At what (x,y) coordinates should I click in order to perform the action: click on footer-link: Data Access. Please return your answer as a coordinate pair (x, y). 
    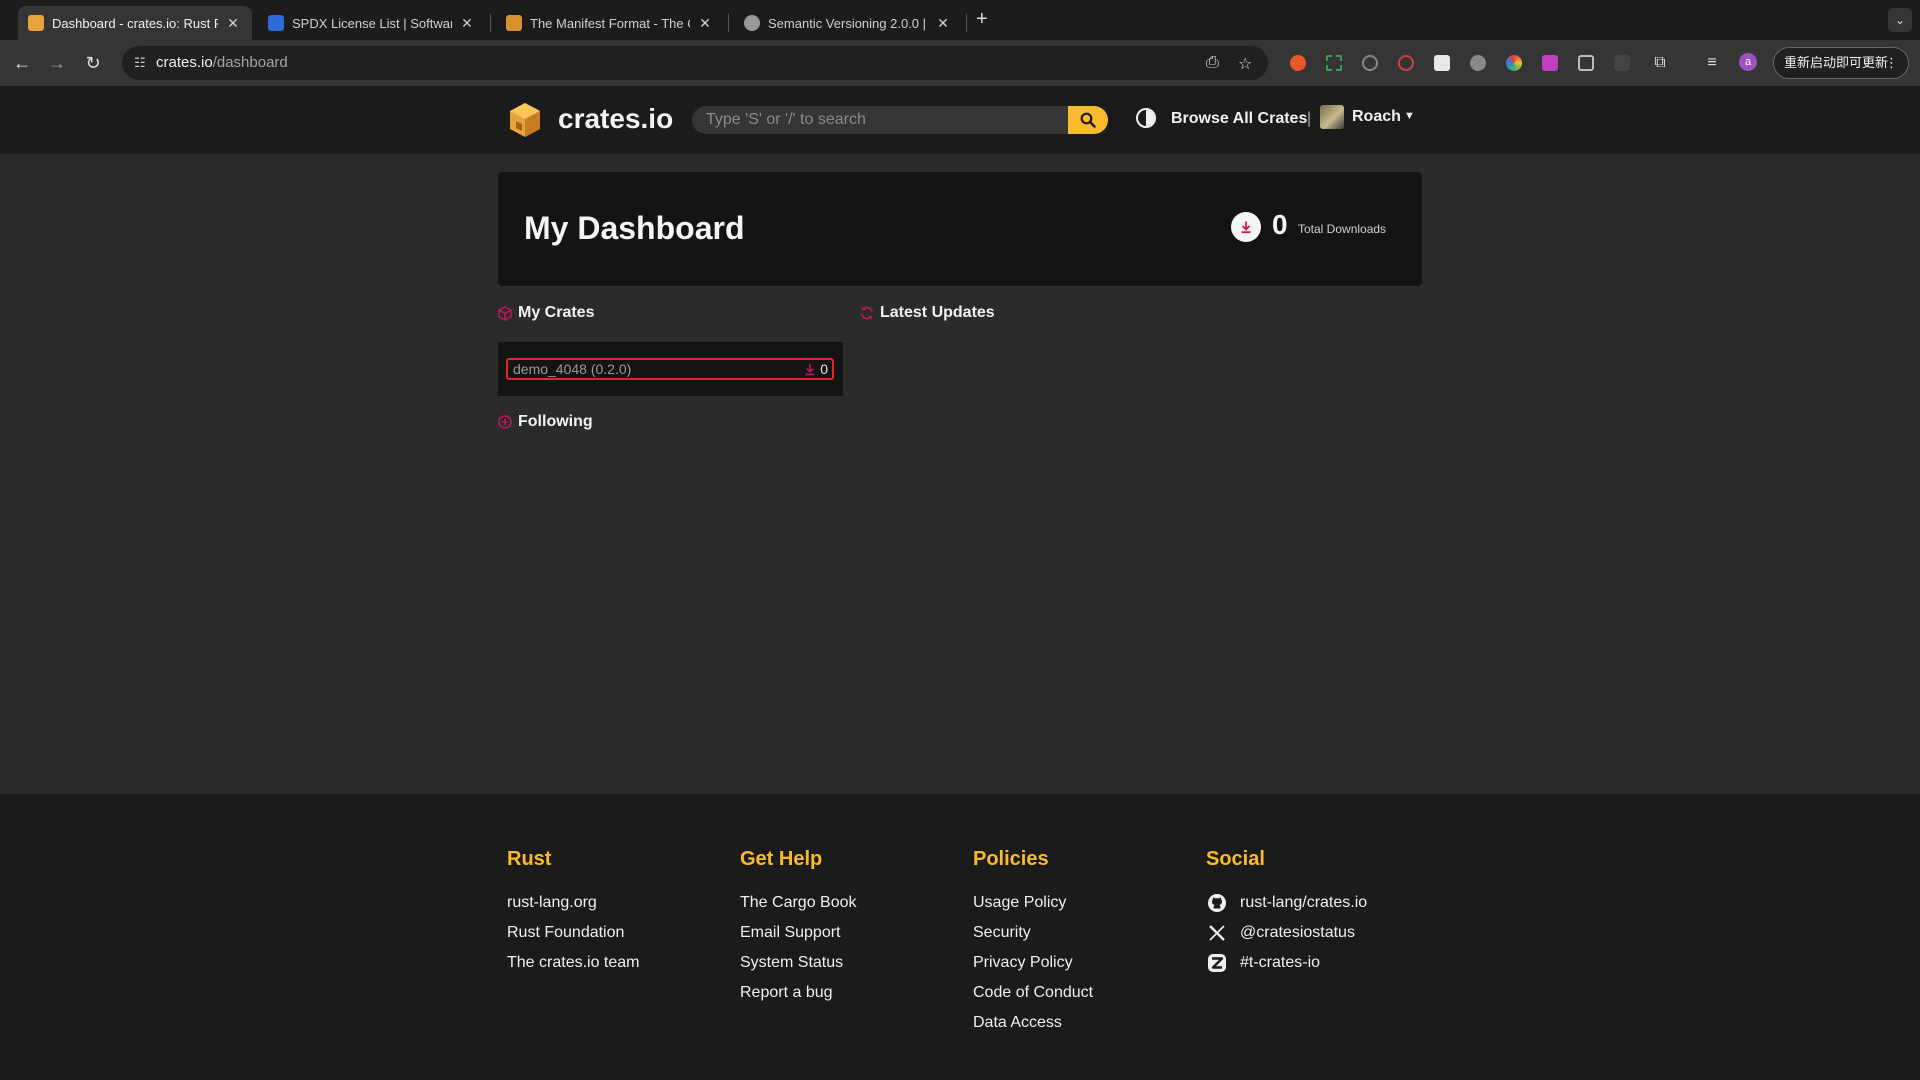
    Looking at the image, I should click on (1033, 1023).